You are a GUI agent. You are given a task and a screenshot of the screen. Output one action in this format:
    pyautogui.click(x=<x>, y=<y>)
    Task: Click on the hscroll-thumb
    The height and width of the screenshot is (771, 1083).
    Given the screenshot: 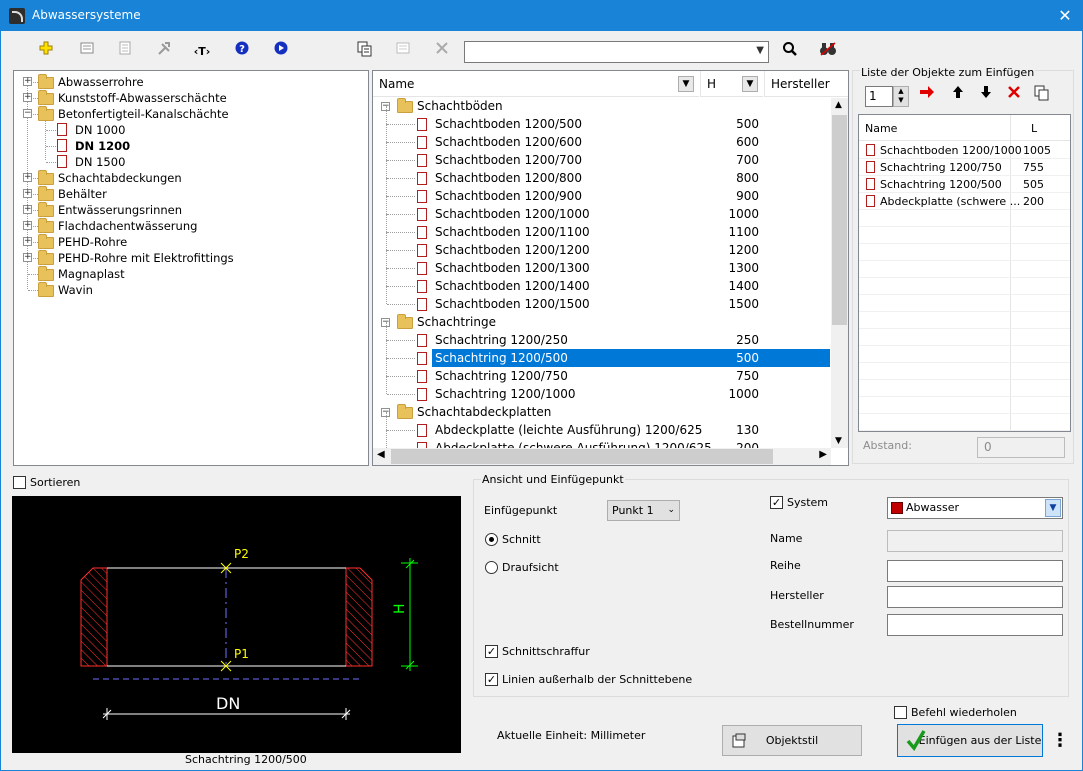 What is the action you would take?
    pyautogui.click(x=582, y=456)
    